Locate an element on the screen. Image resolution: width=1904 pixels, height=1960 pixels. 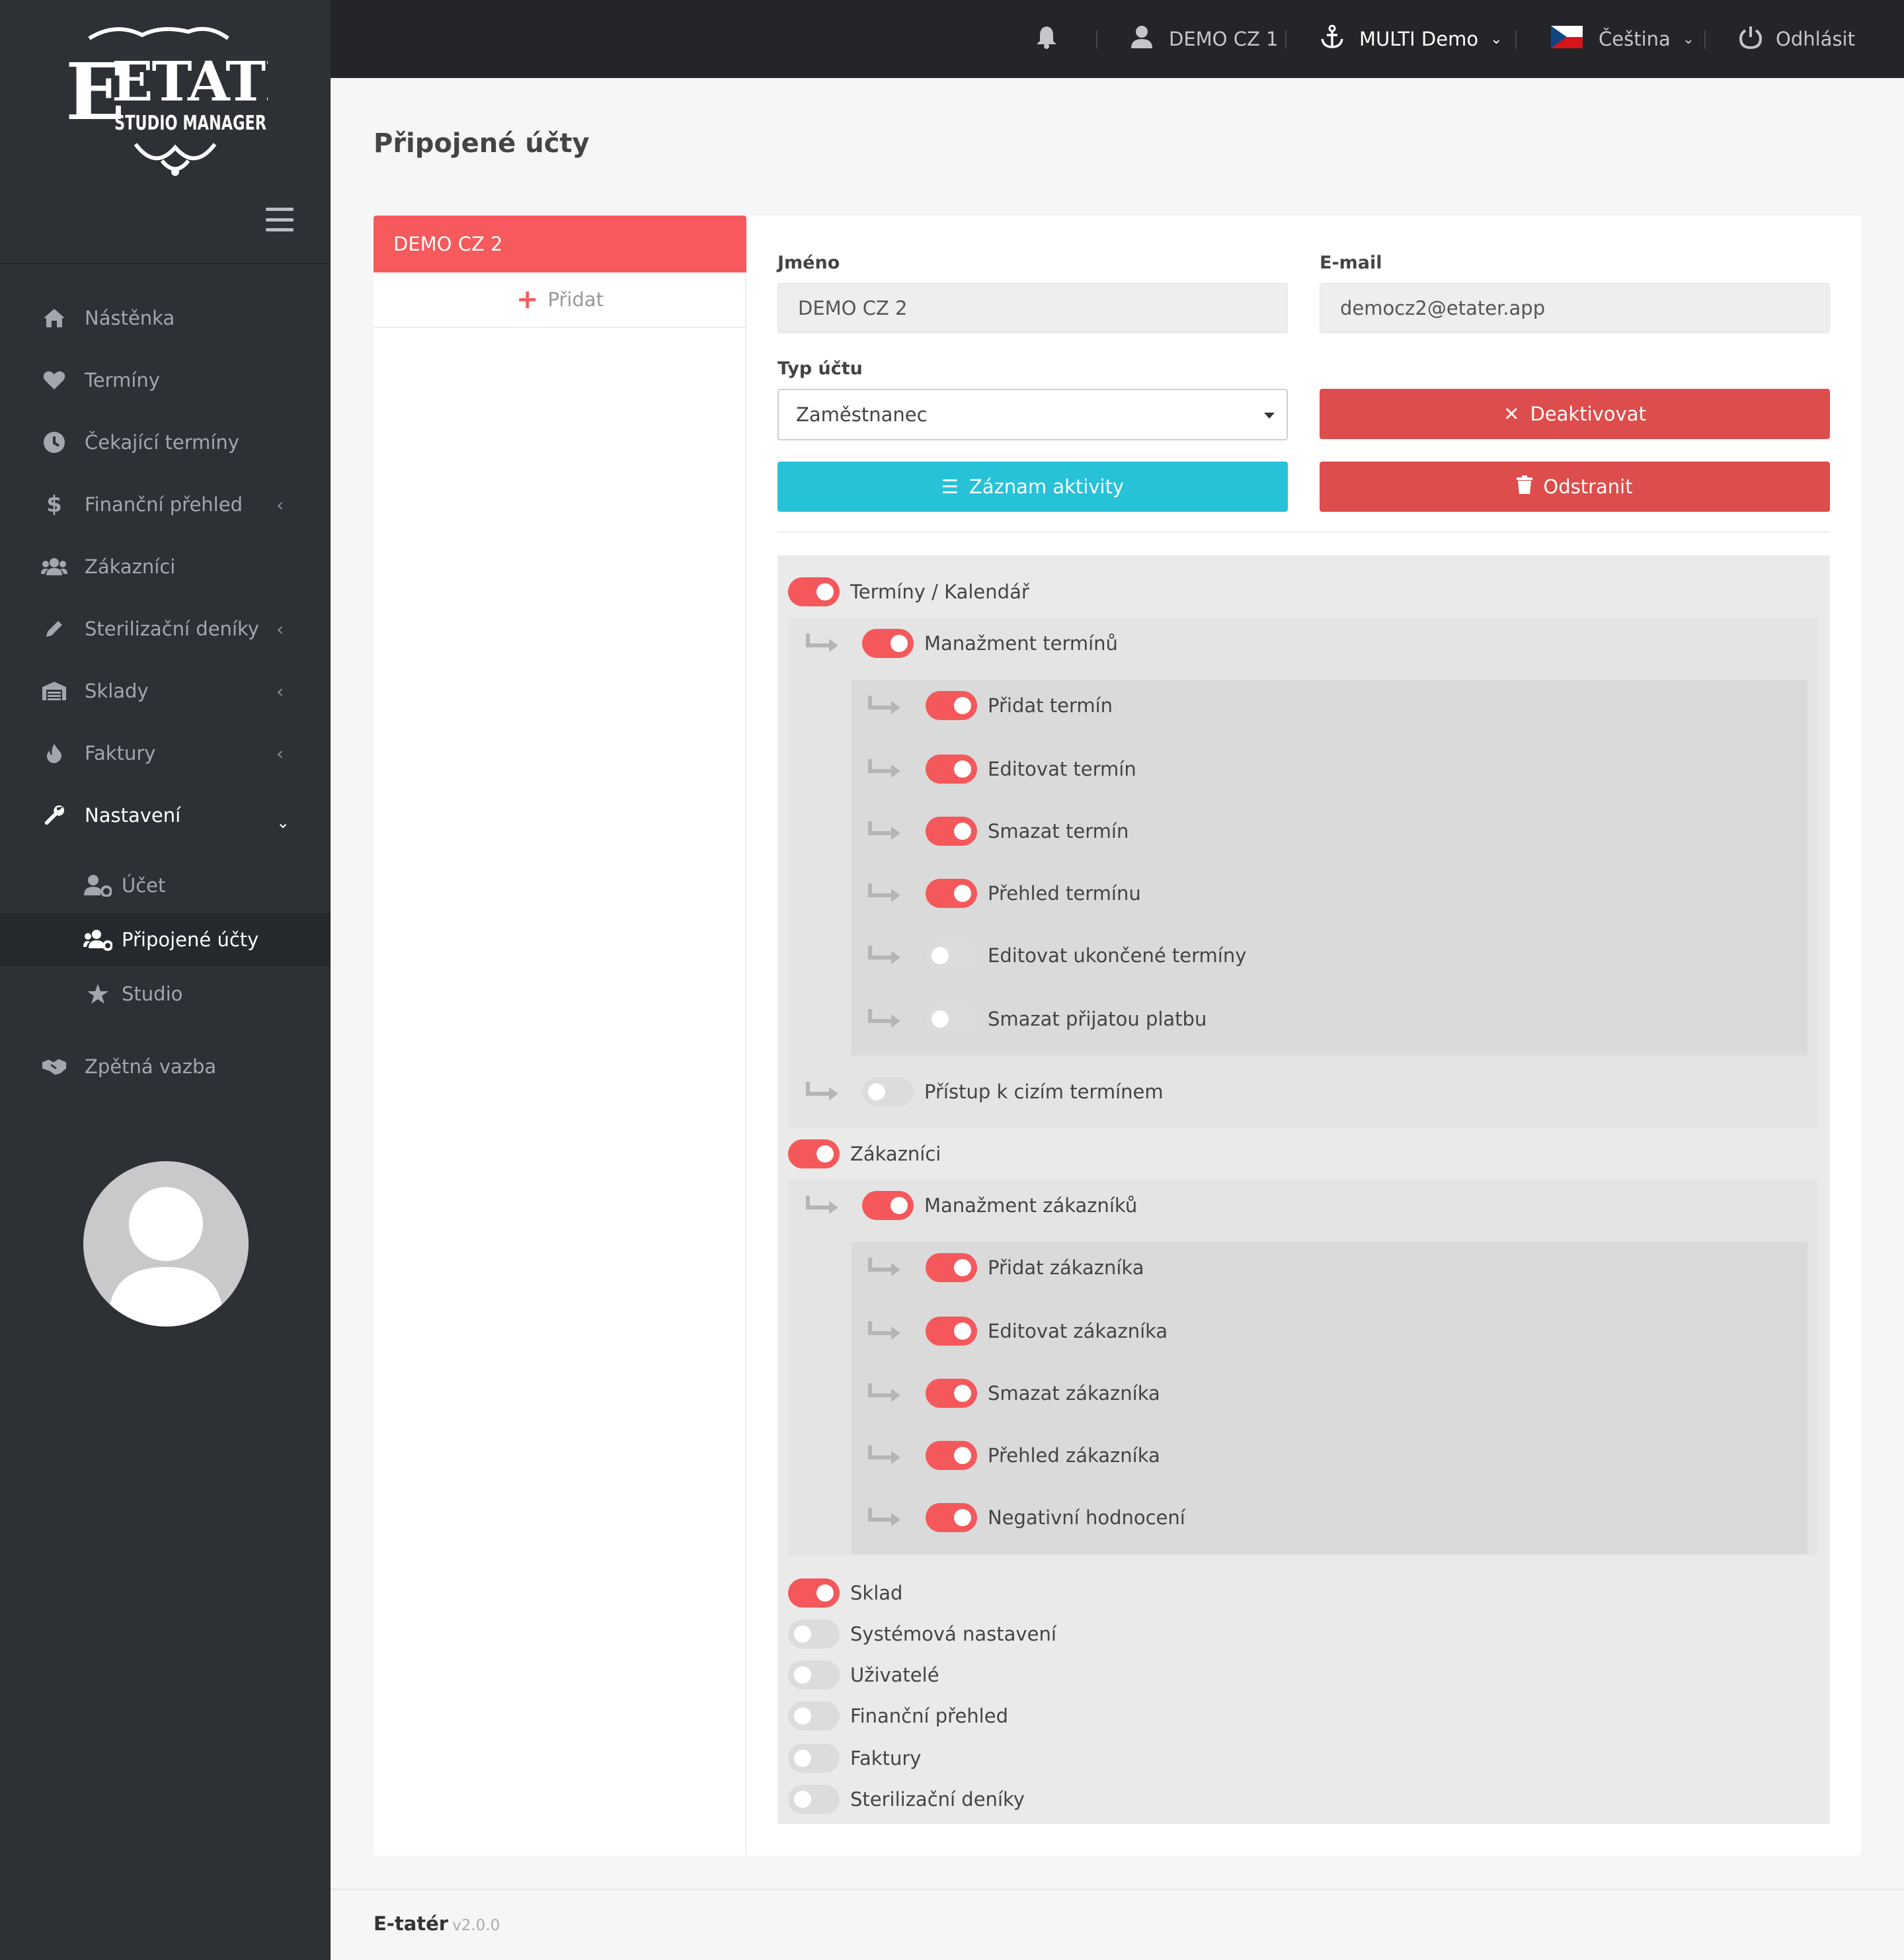
avatar is located at coordinates (166, 1244).